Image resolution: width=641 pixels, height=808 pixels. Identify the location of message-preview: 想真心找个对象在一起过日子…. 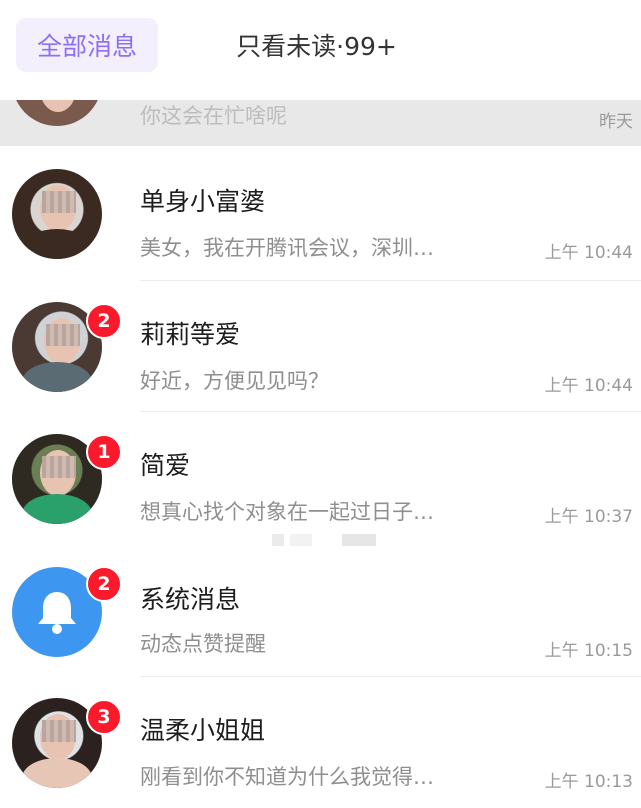
(287, 512).